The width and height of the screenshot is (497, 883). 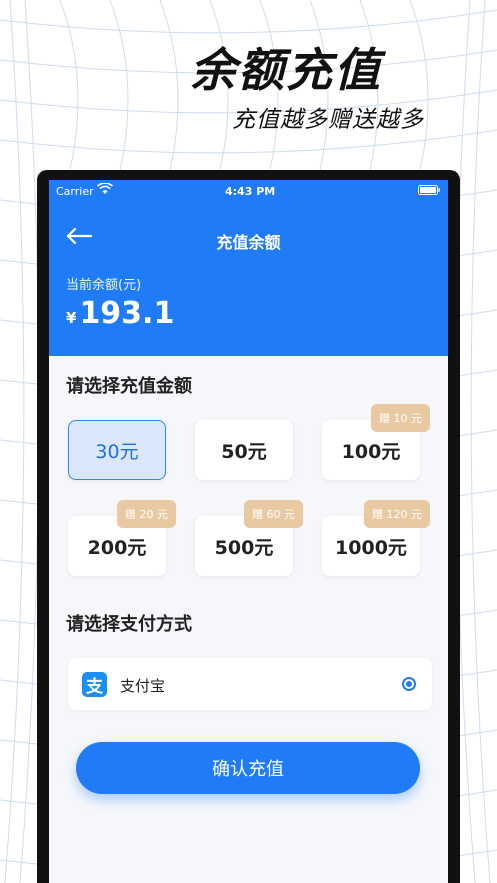 What do you see at coordinates (409, 684) in the screenshot?
I see `radio-selected-icon` at bounding box center [409, 684].